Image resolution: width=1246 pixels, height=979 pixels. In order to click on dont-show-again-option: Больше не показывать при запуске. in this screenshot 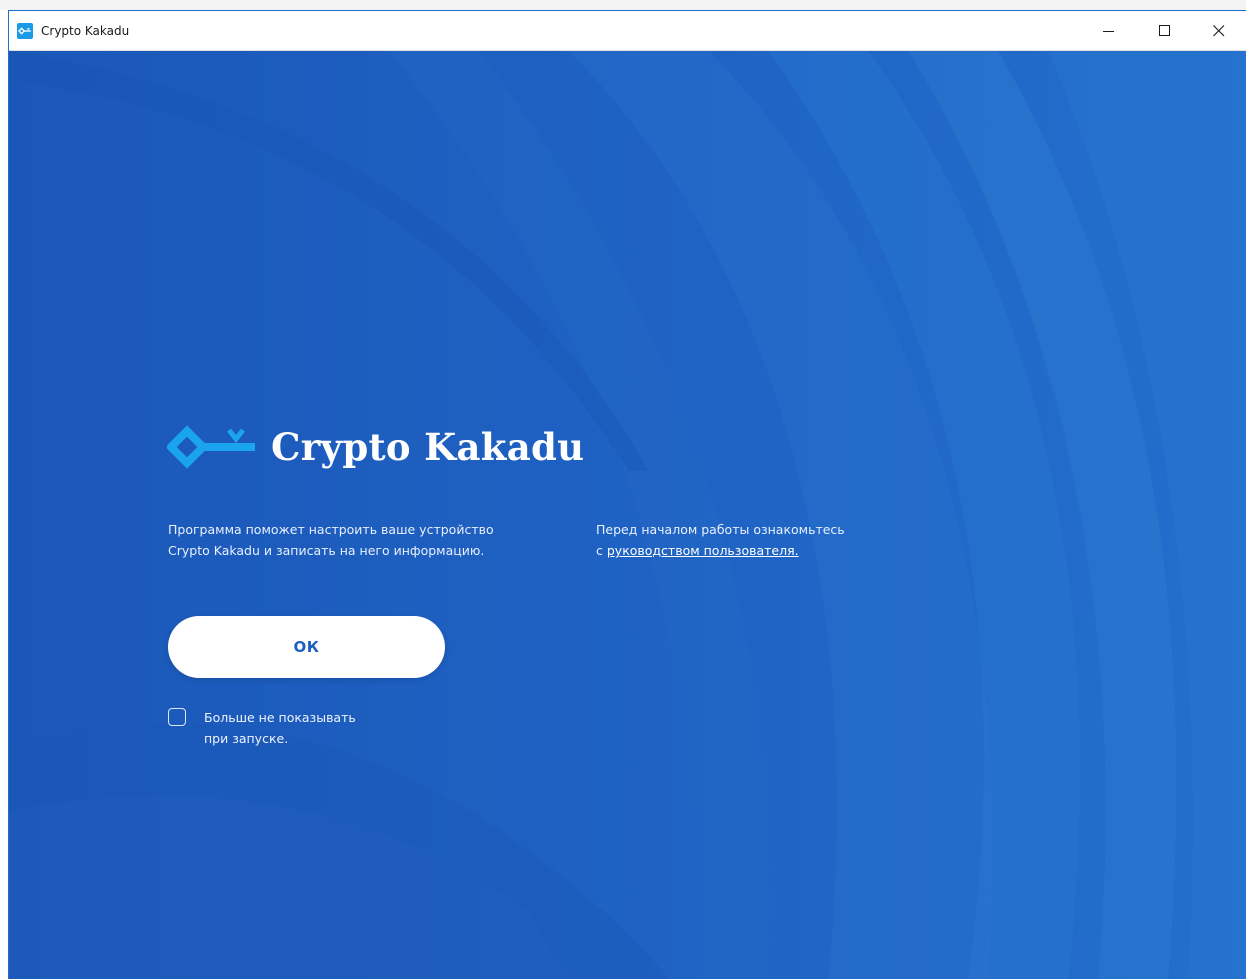, I will do `click(262, 728)`.